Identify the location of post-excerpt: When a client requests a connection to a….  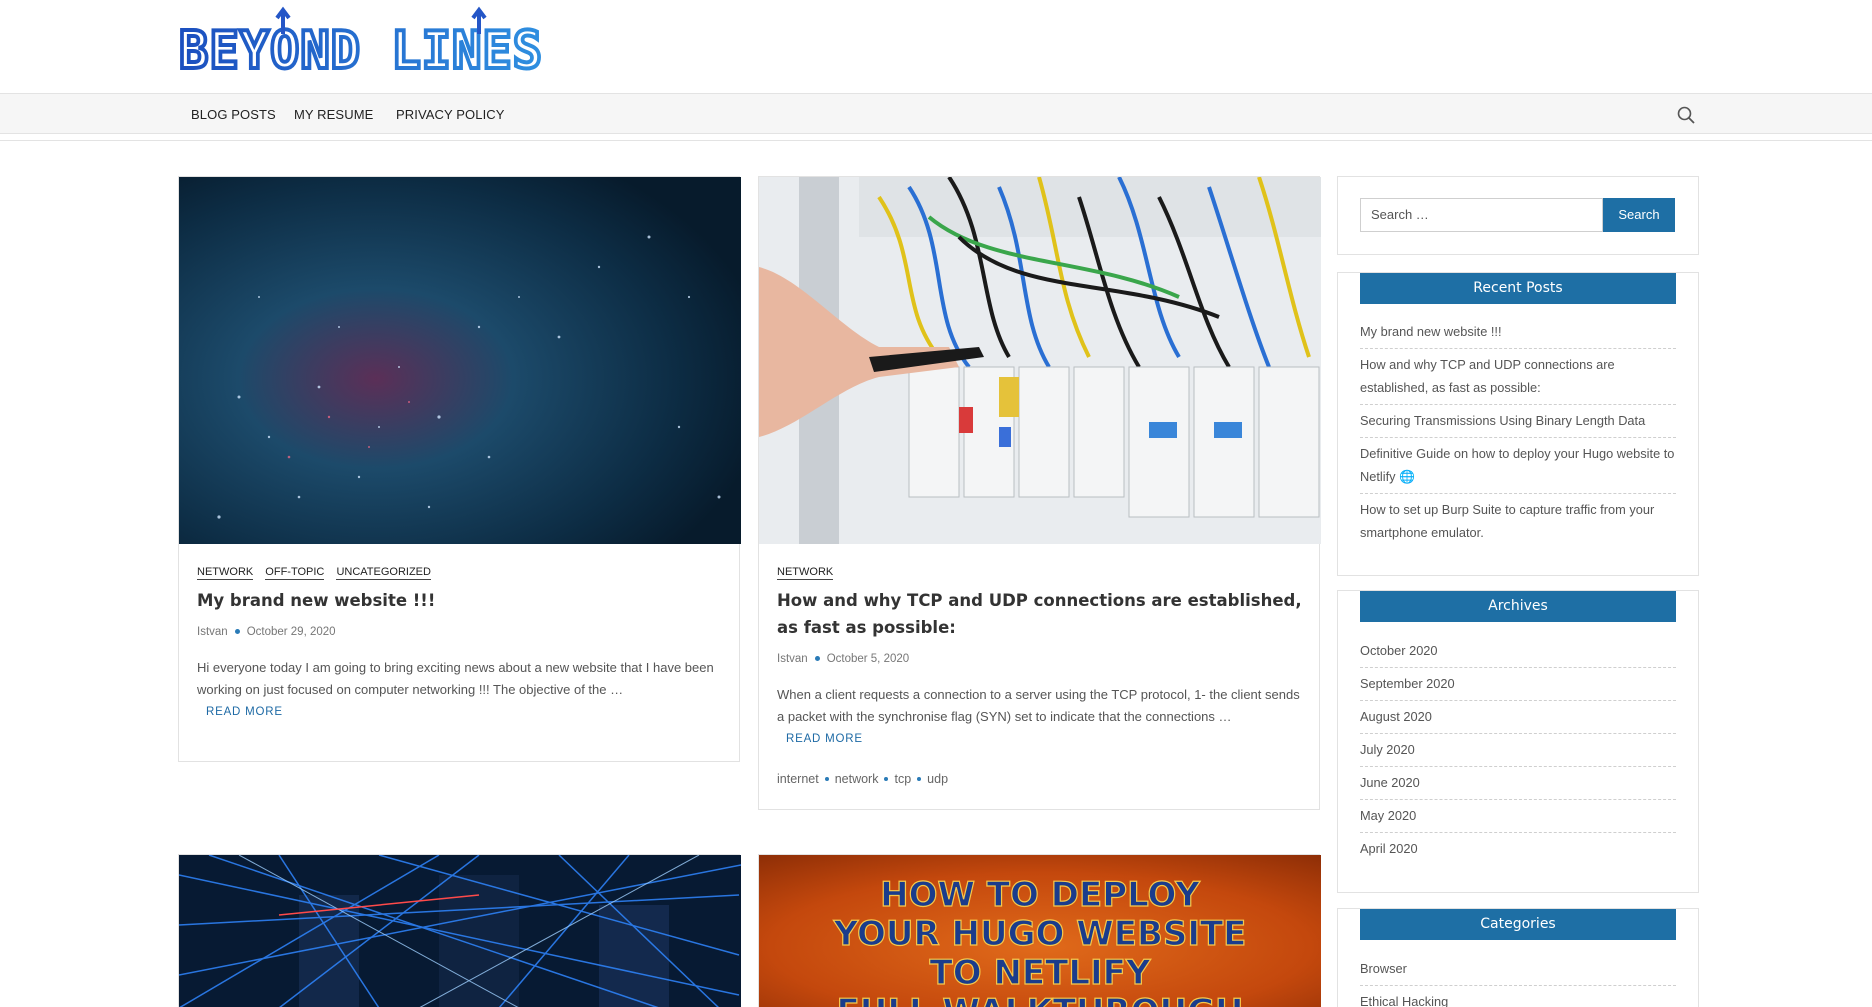
(1038, 705).